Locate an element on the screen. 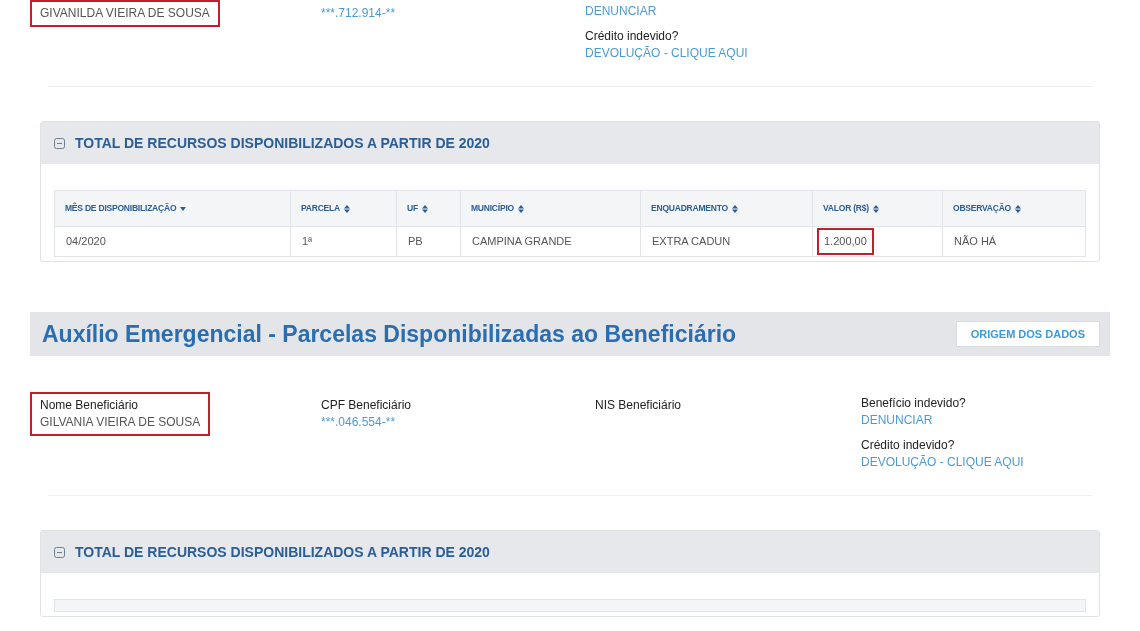  field-label: CPF Beneficiário is located at coordinates (366, 405).